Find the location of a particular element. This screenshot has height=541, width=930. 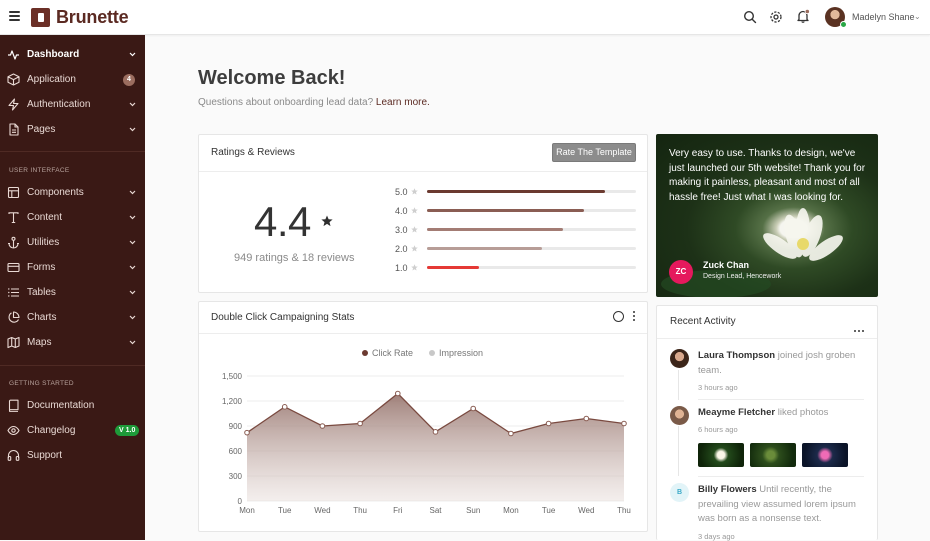

hamburger-menu-icon is located at coordinates (14, 16).